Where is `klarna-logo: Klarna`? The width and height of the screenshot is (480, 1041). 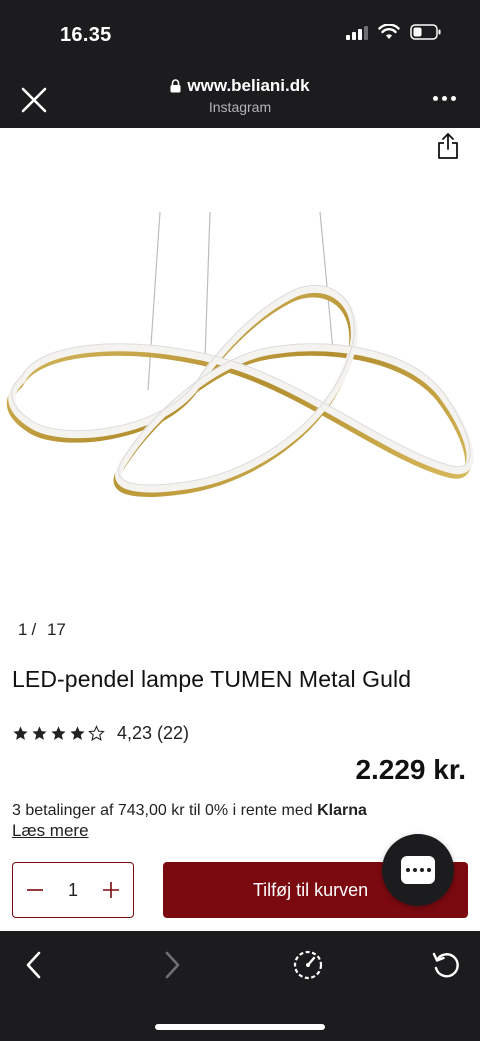
klarna-logo: Klarna is located at coordinates (342, 810).